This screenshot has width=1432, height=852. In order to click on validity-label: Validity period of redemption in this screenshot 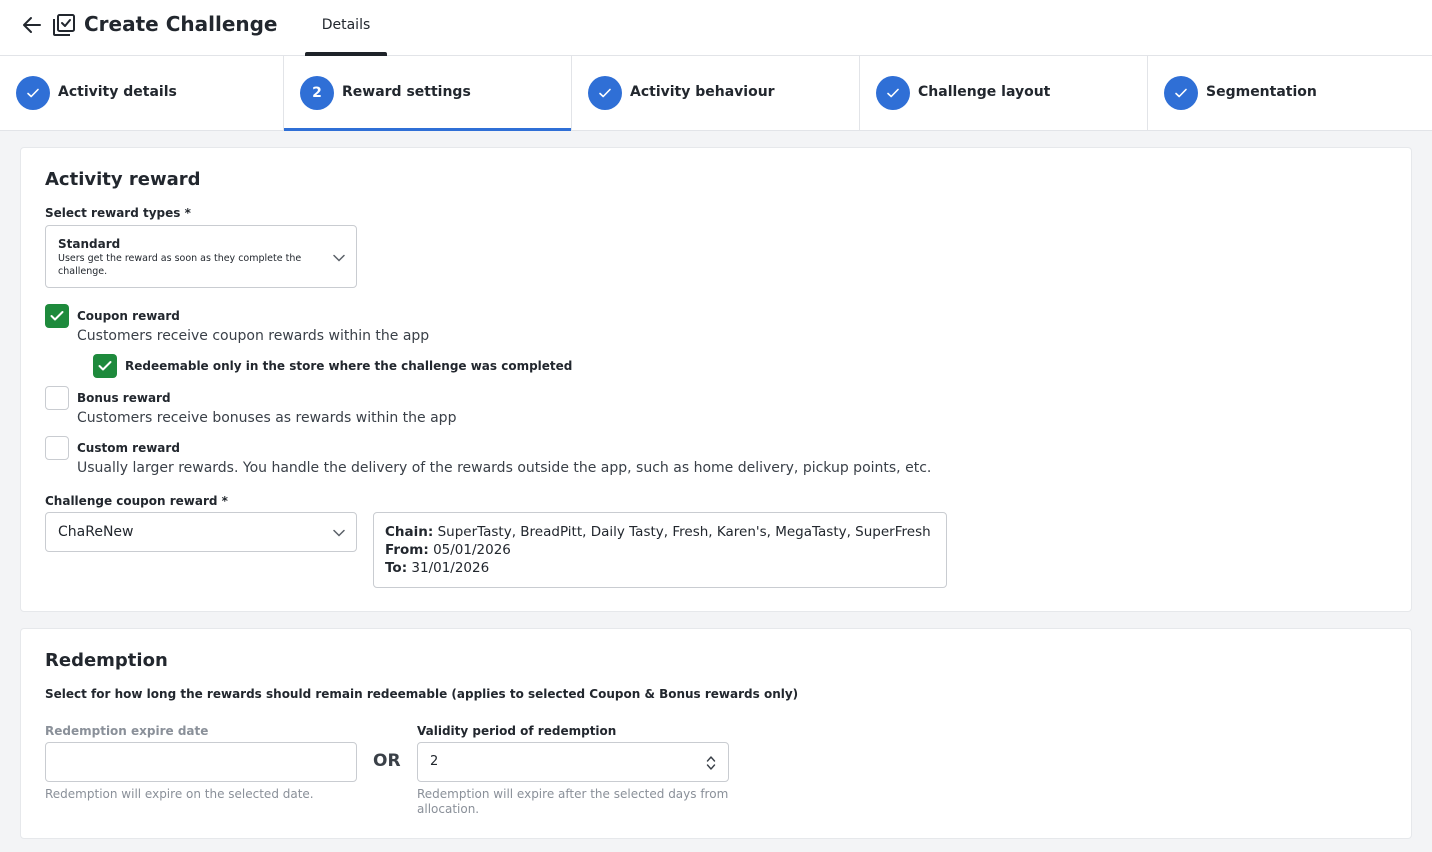, I will do `click(517, 731)`.